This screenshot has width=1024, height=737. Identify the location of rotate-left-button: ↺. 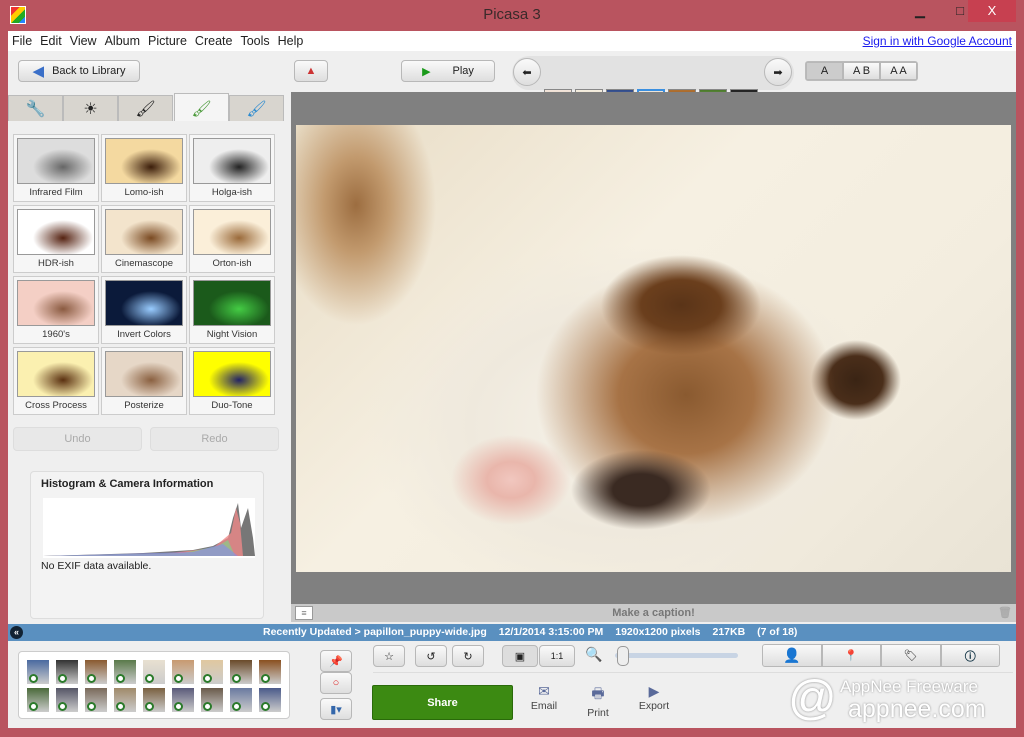
(431, 656).